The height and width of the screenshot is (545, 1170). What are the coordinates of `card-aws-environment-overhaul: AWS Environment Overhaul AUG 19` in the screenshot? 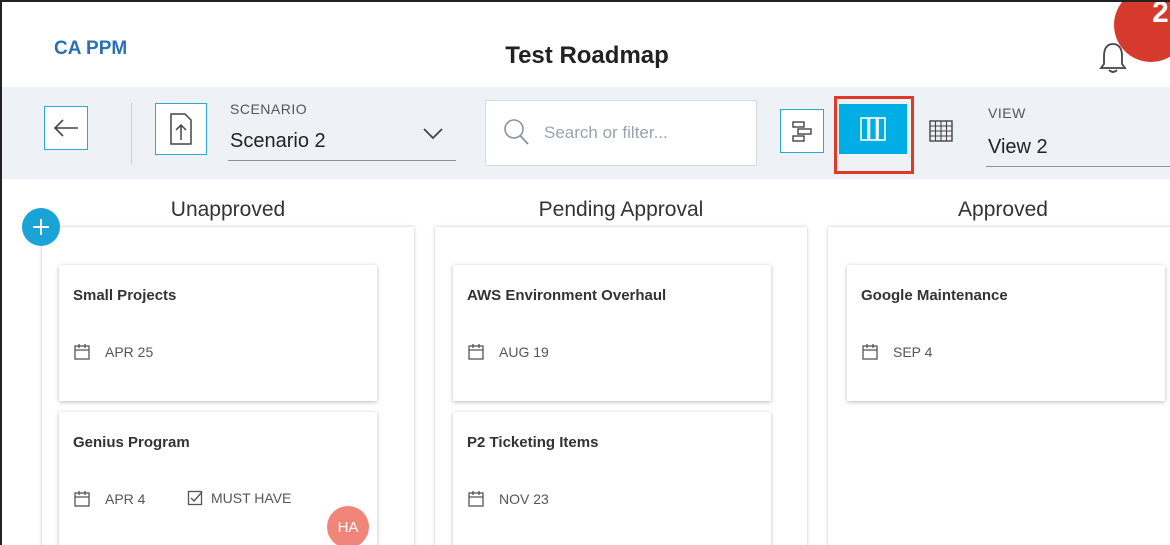 It's located at (612, 333).